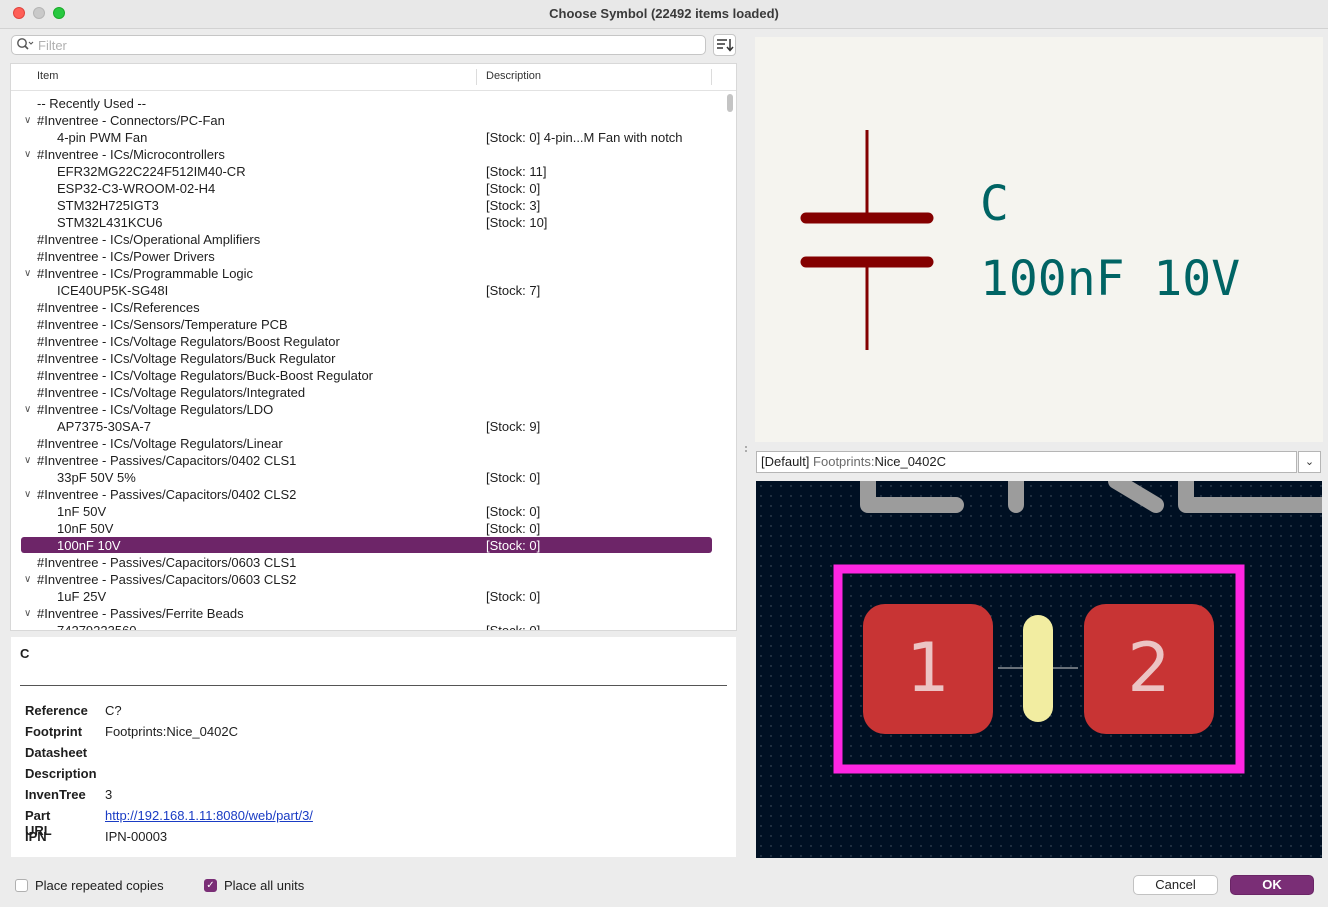  What do you see at coordinates (373, 324) in the screenshot?
I see `tree-group-row: #Inventree - ICs/Sensors/Temperature PCB` at bounding box center [373, 324].